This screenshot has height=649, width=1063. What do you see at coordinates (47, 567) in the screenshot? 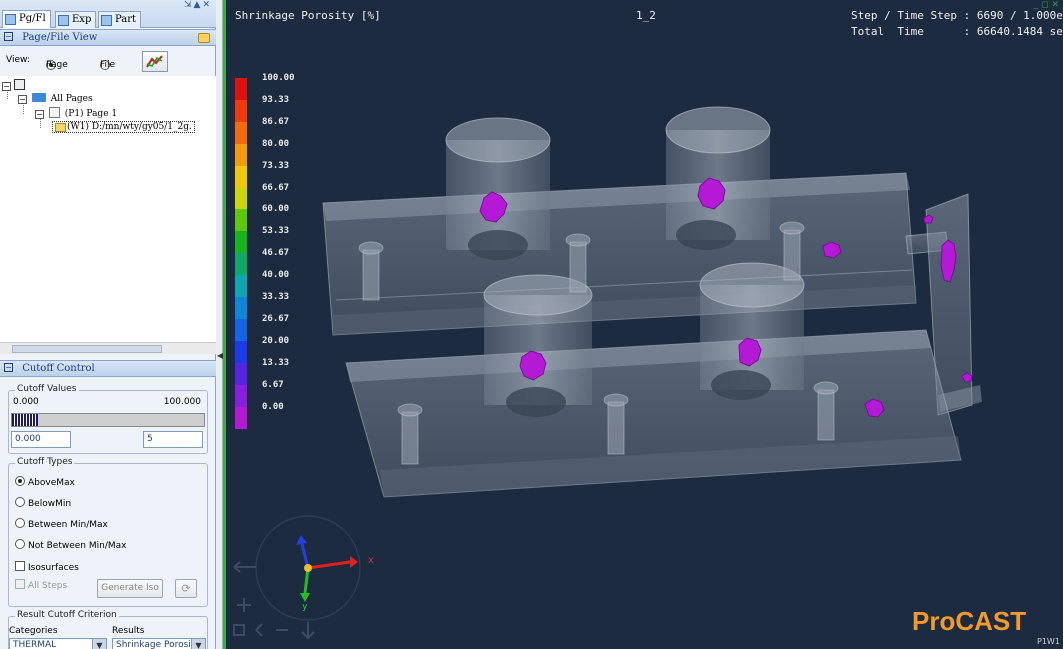
I see `isosurfaces-checkbox: Isosurfaces` at bounding box center [47, 567].